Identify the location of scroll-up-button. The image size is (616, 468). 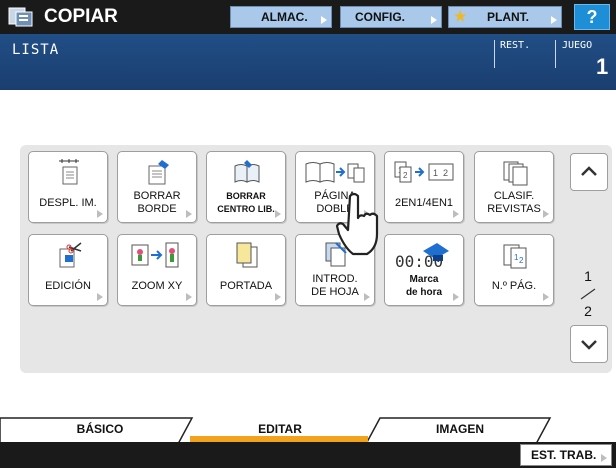
(589, 172).